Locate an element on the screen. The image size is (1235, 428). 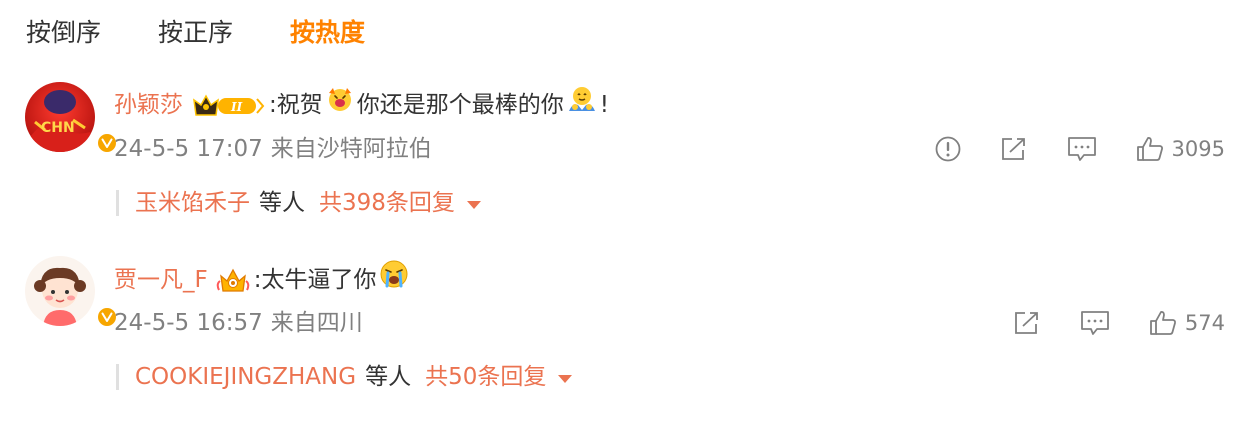
crying-face-emoji-icon is located at coordinates (394, 279).